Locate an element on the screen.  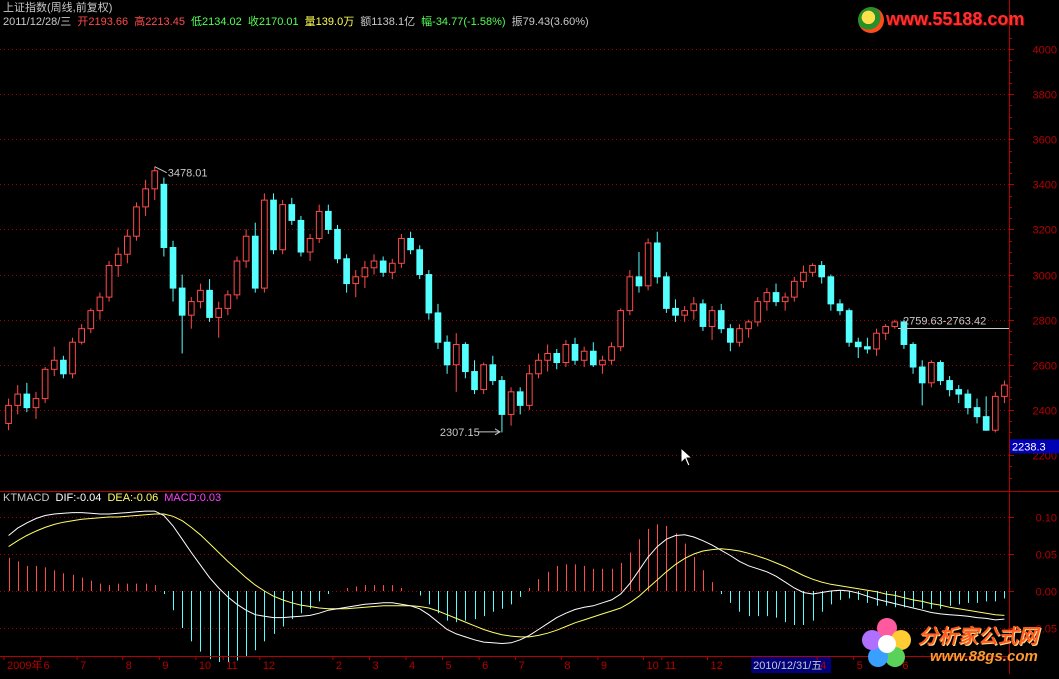
watermark-88gs: 分析家公式网 www.88gs.com is located at coordinates (958, 642).